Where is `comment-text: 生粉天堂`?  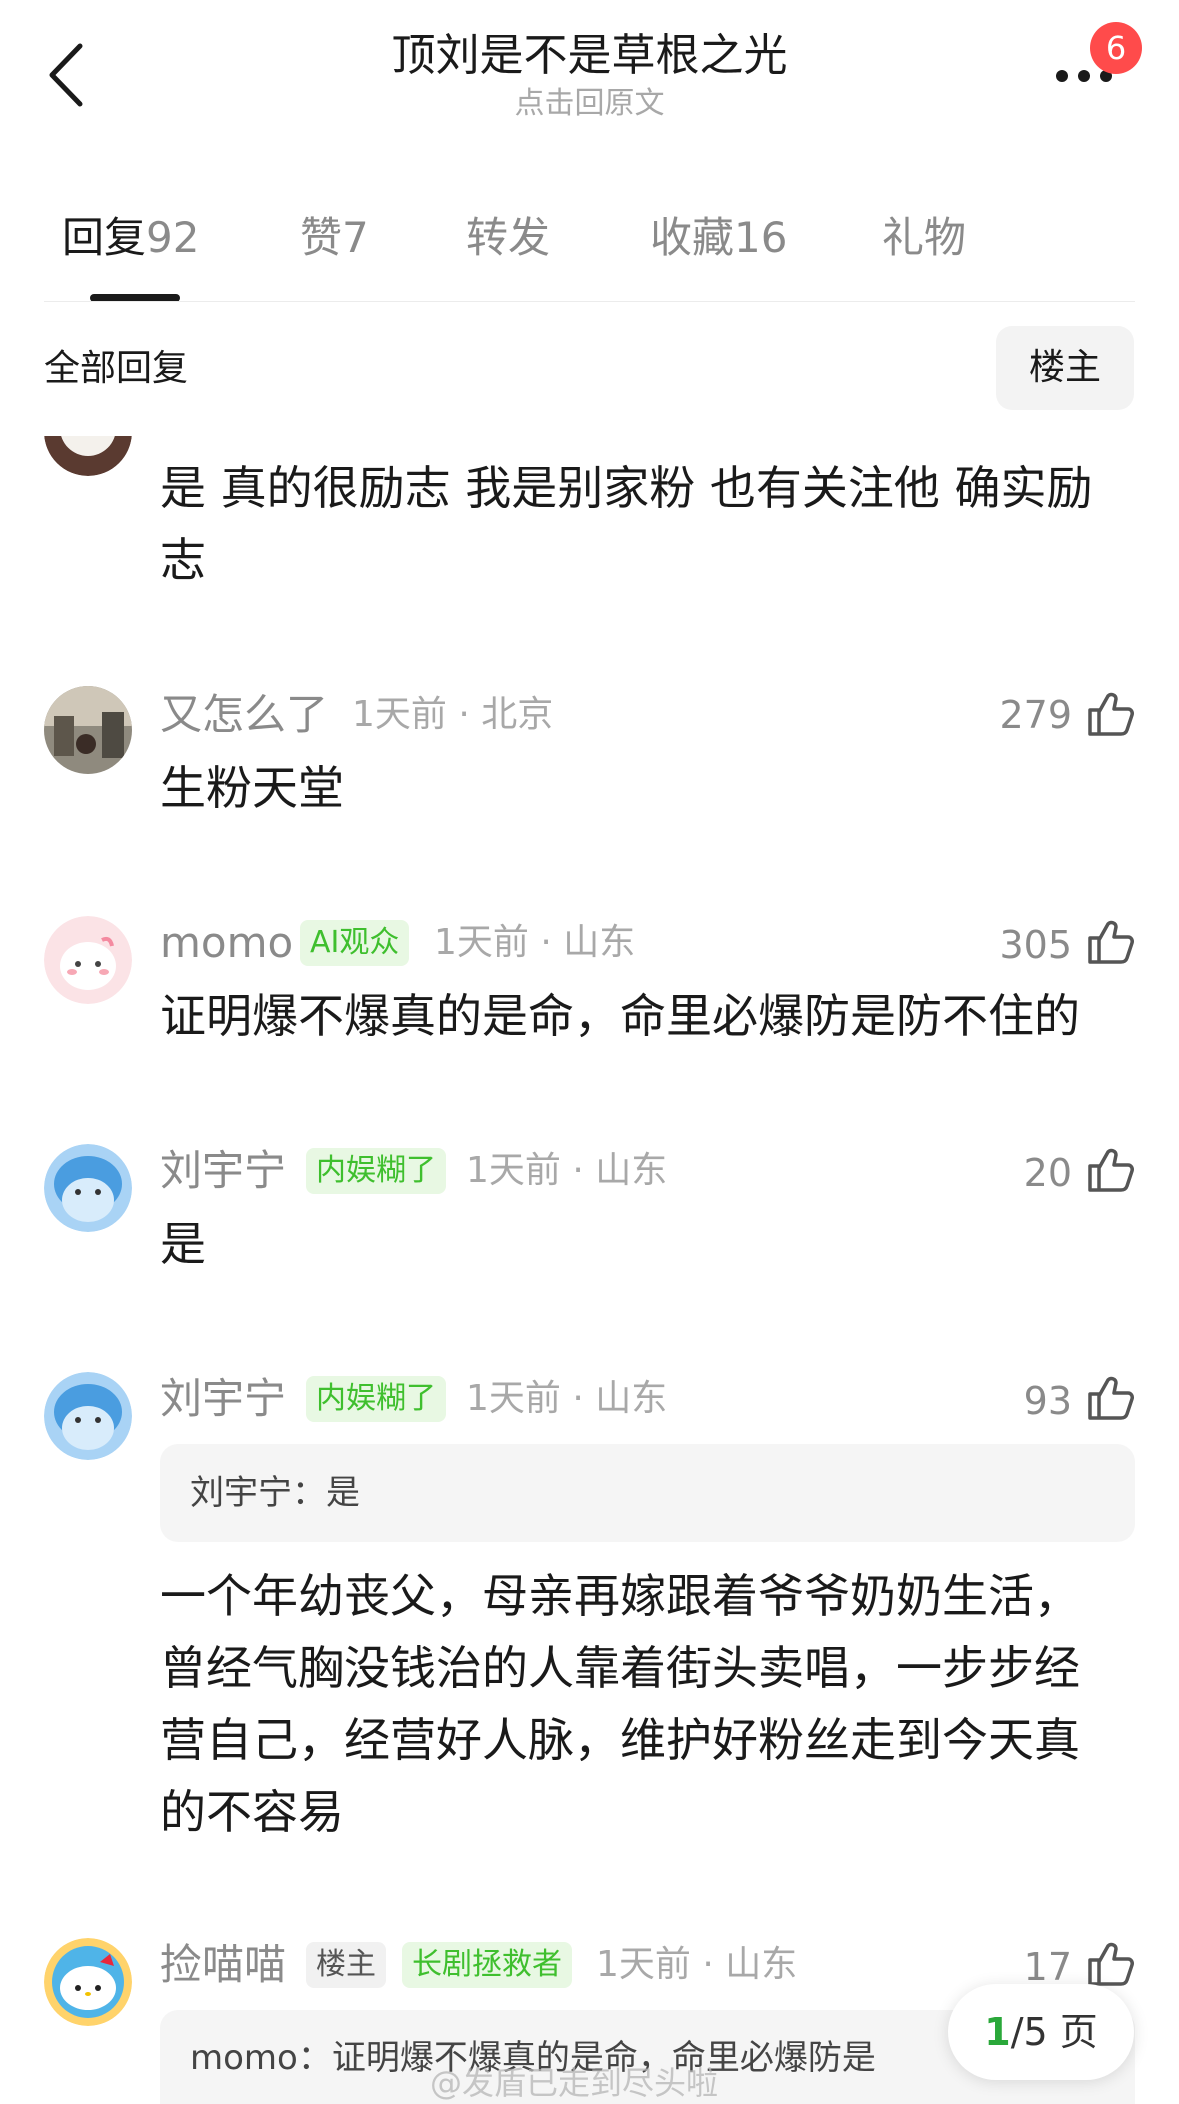
comment-text: 生粉天堂 is located at coordinates (252, 788).